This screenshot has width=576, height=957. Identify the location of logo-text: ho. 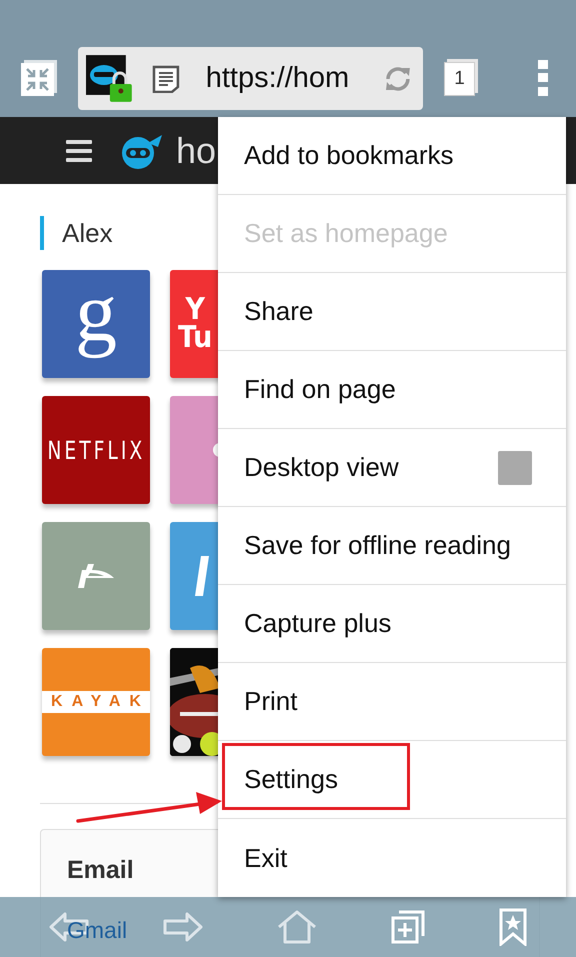
(196, 151).